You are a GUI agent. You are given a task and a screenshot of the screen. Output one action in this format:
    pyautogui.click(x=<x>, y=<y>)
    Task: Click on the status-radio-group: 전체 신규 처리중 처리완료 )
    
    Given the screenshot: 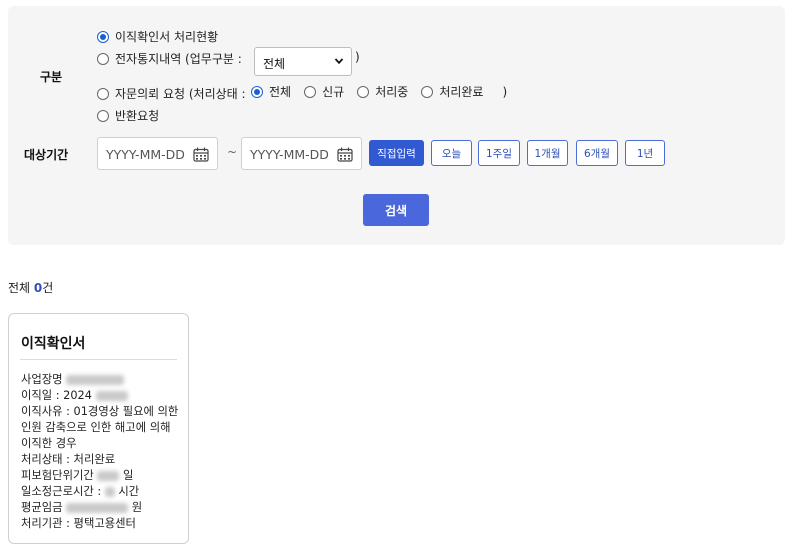 What is the action you would take?
    pyautogui.click(x=379, y=91)
    